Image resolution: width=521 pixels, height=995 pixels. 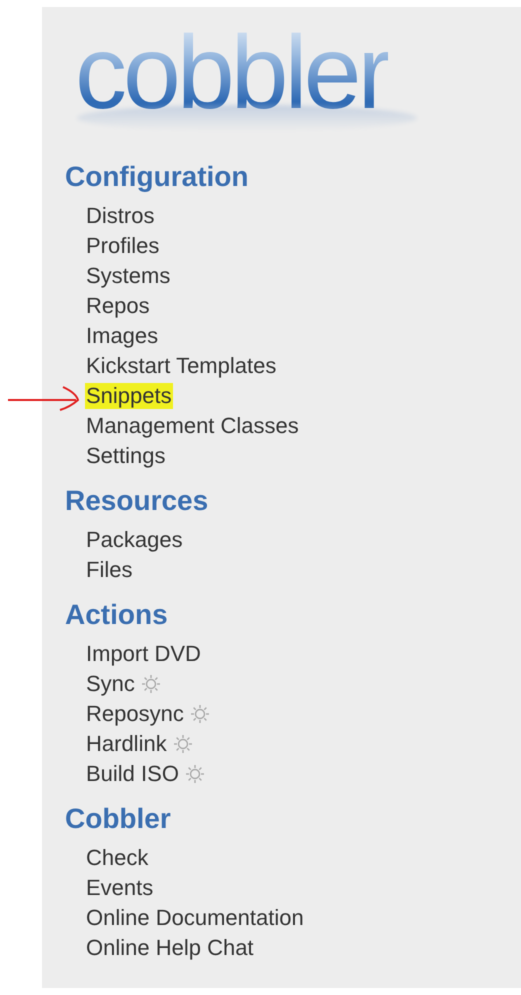 What do you see at coordinates (129, 396) in the screenshot?
I see `nav-link: Snippets` at bounding box center [129, 396].